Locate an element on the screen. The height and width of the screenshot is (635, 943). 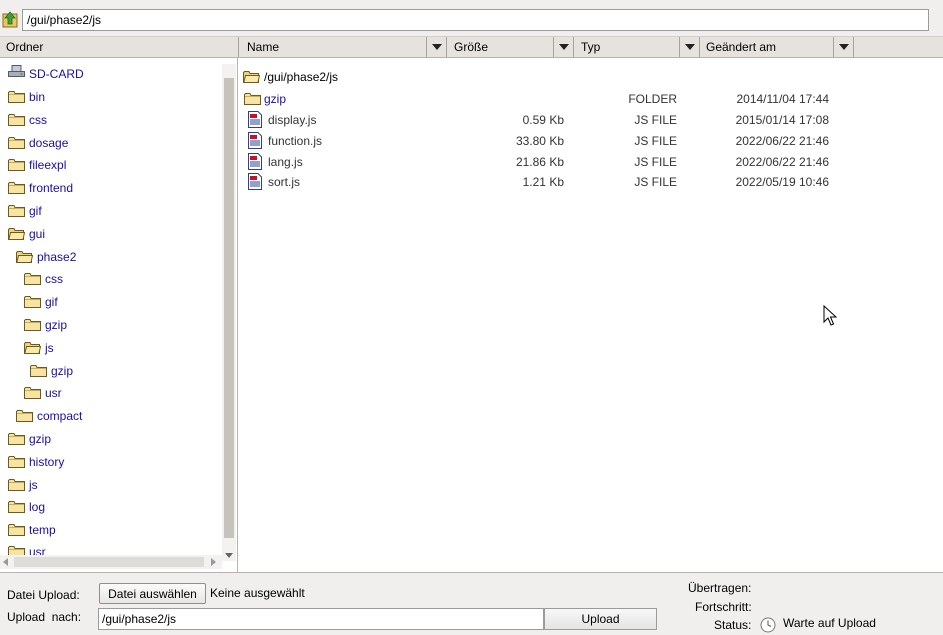
tree-horizontal-scrollbar is located at coordinates (111, 562).